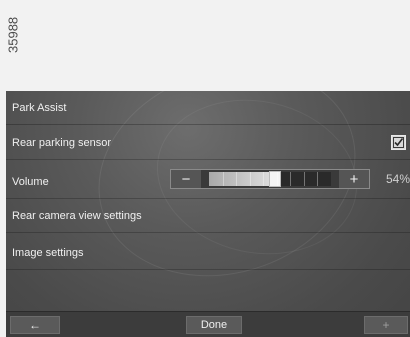  Describe the element at coordinates (354, 179) in the screenshot. I see `volume-increase-button: +` at that location.